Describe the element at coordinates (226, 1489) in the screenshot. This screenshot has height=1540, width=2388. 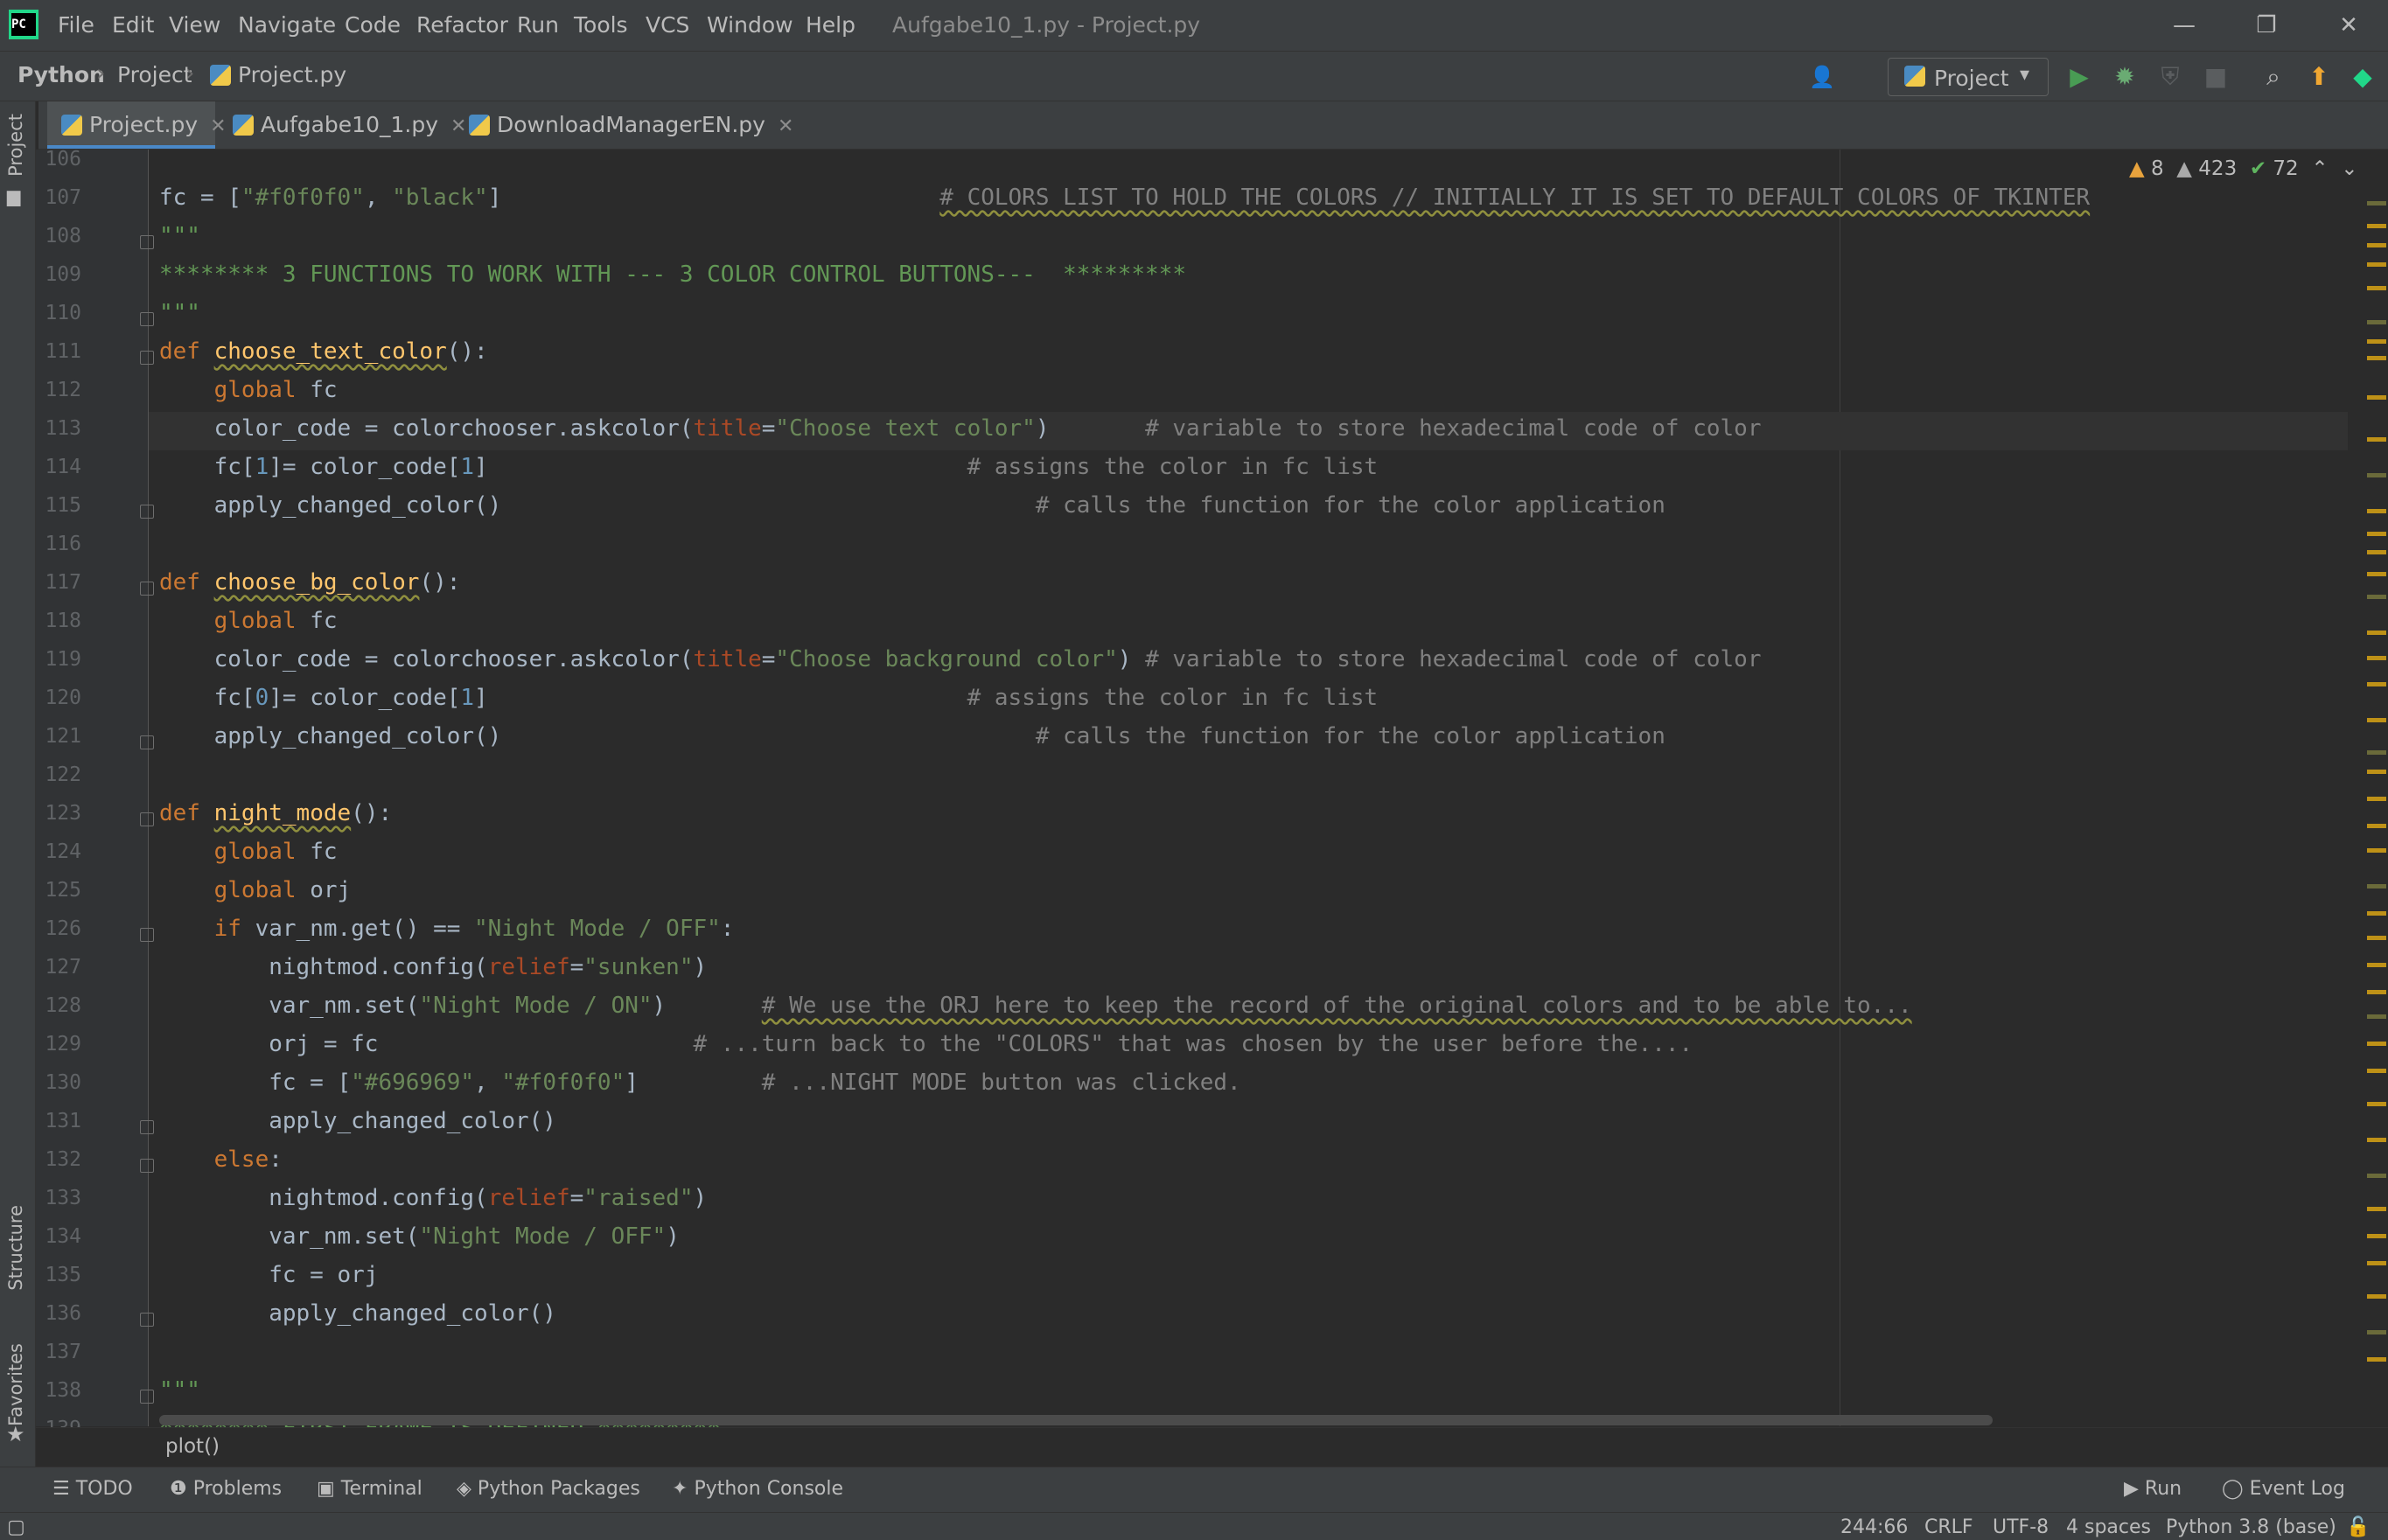
I see `problems-tool-button: ❶ Problems` at that location.